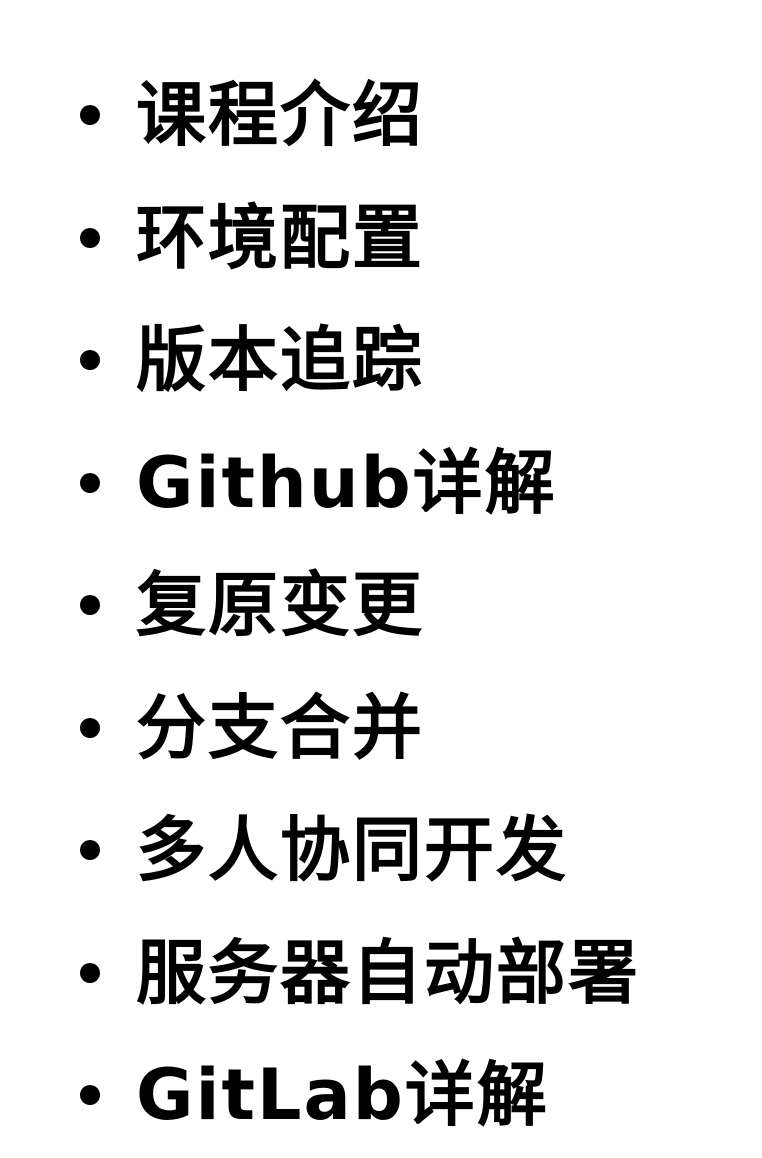 This screenshot has height=1158, width=762. I want to click on list-item: GitLab详解, so click(421, 1095).